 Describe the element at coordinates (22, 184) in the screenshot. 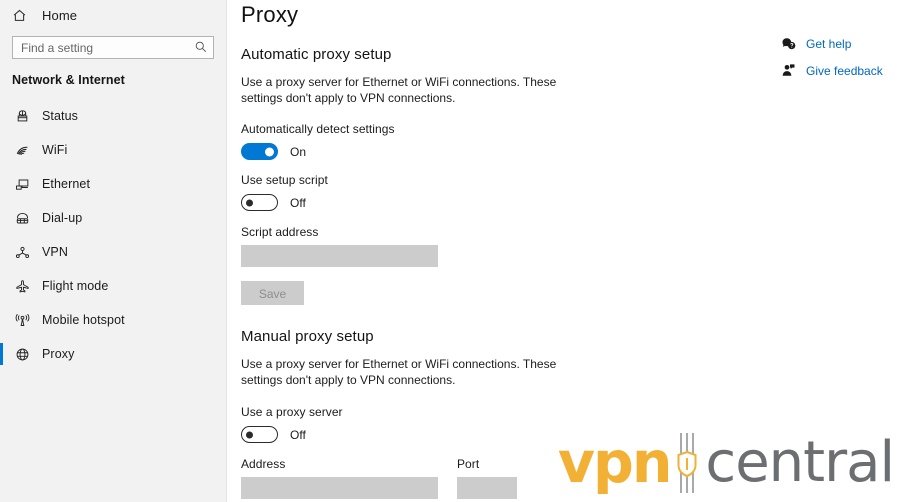

I see `ethernet-icon` at that location.